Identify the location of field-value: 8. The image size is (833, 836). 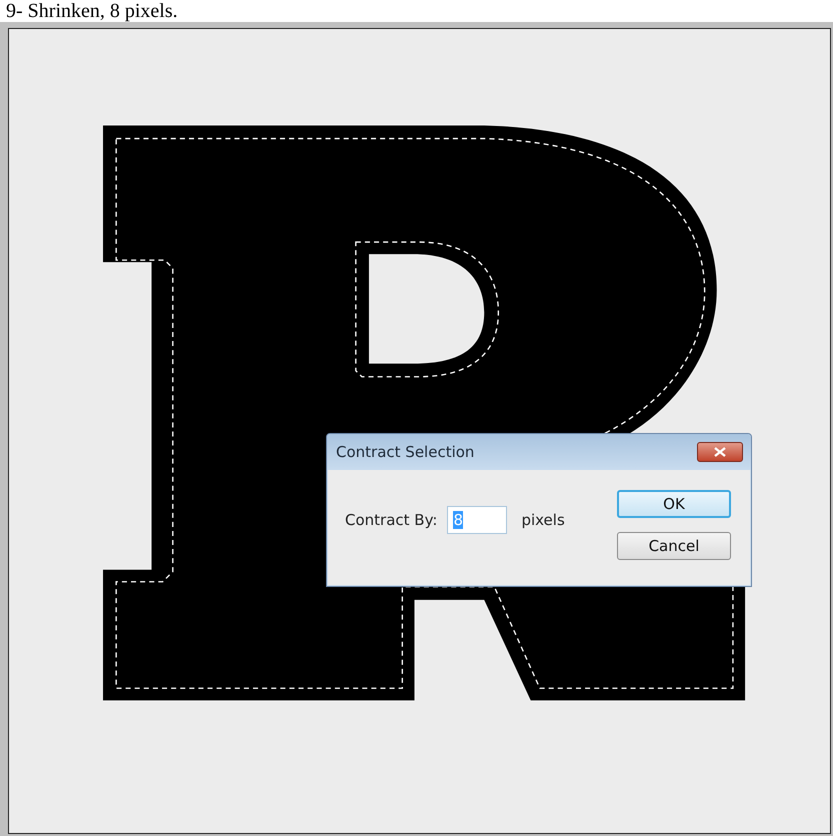
(458, 520).